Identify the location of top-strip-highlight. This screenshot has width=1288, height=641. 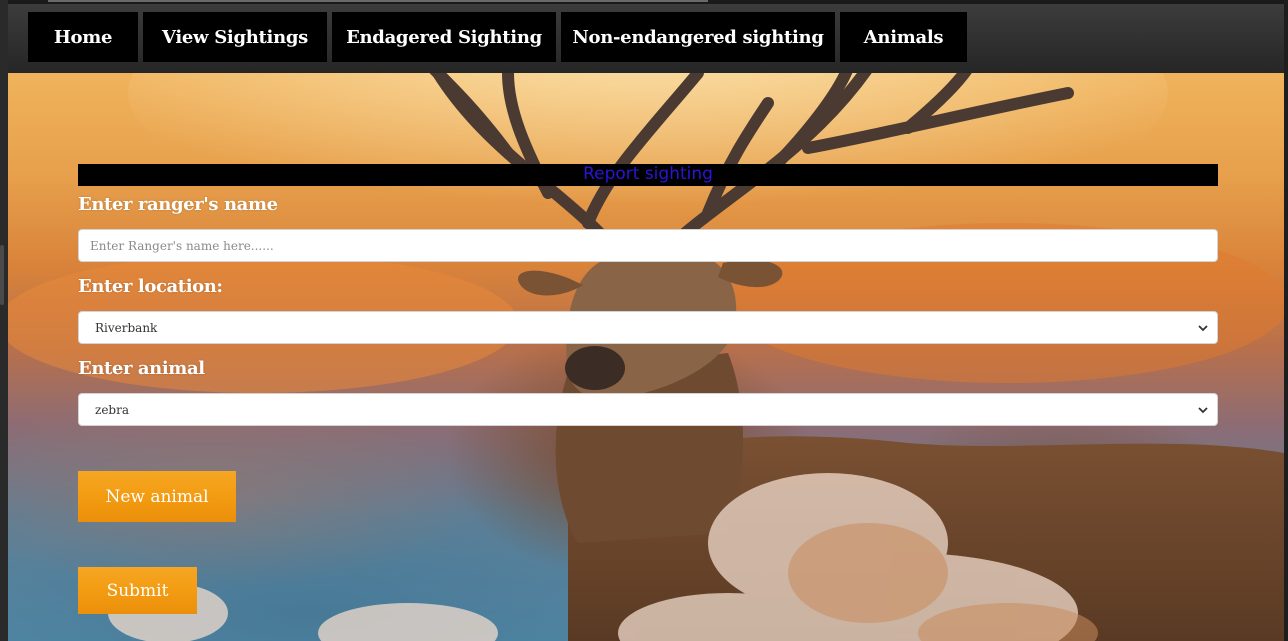
(378, 1).